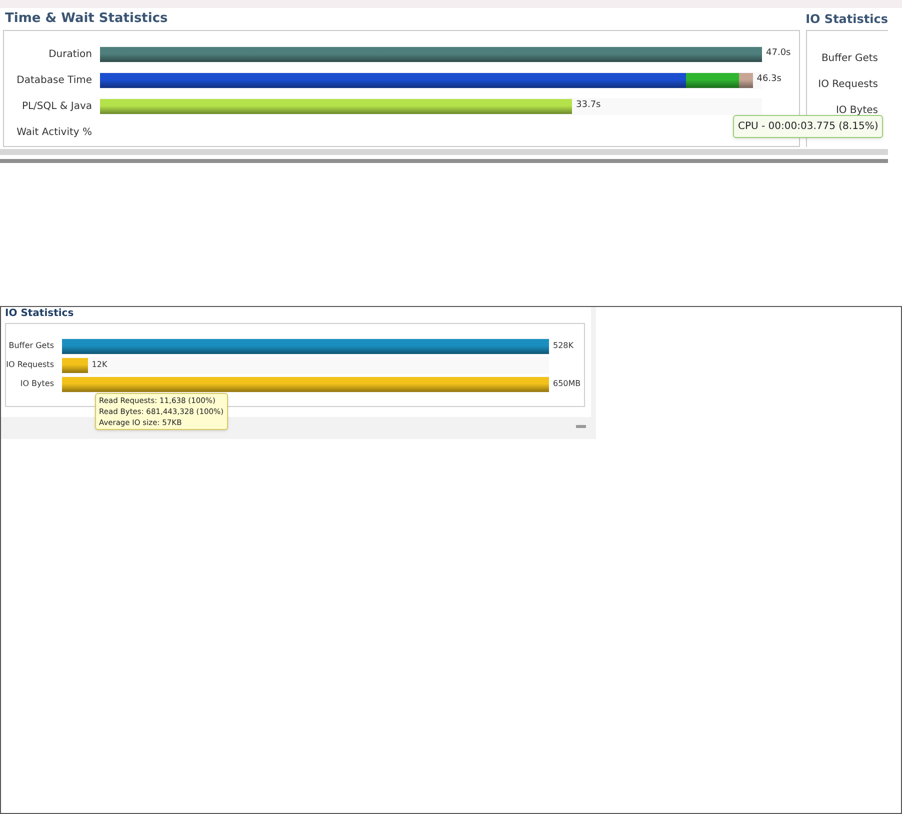 This screenshot has width=902, height=814. What do you see at coordinates (54, 81) in the screenshot?
I see `metric-label: Database Time` at bounding box center [54, 81].